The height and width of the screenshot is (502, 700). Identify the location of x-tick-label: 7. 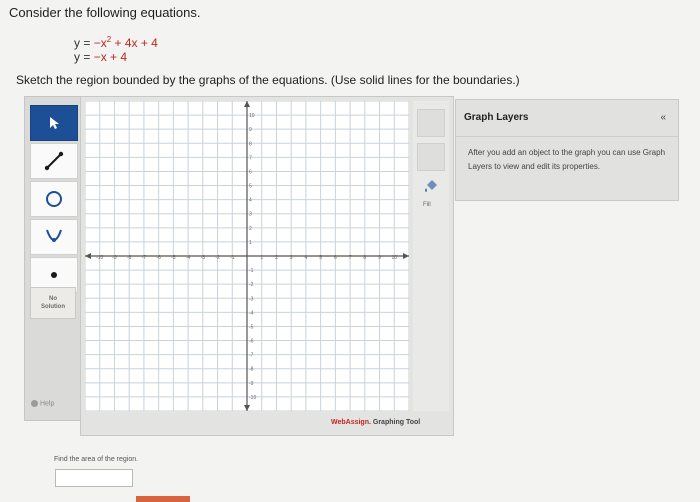
(350, 258).